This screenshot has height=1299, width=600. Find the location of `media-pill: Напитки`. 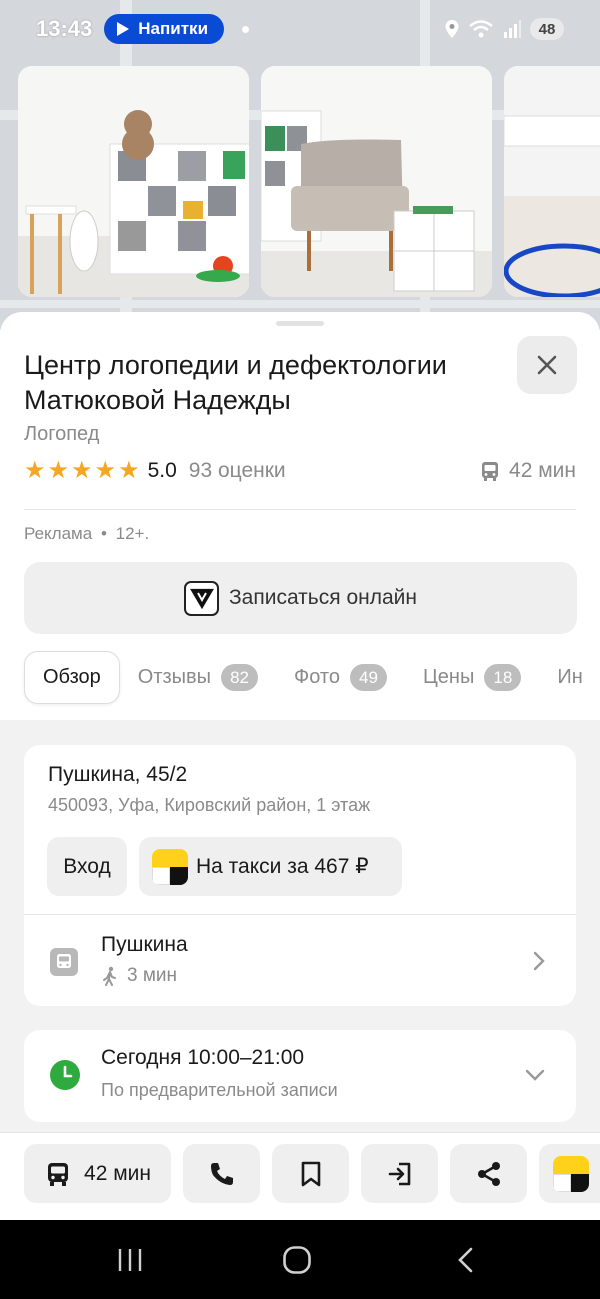

media-pill: Напитки is located at coordinates (164, 29).